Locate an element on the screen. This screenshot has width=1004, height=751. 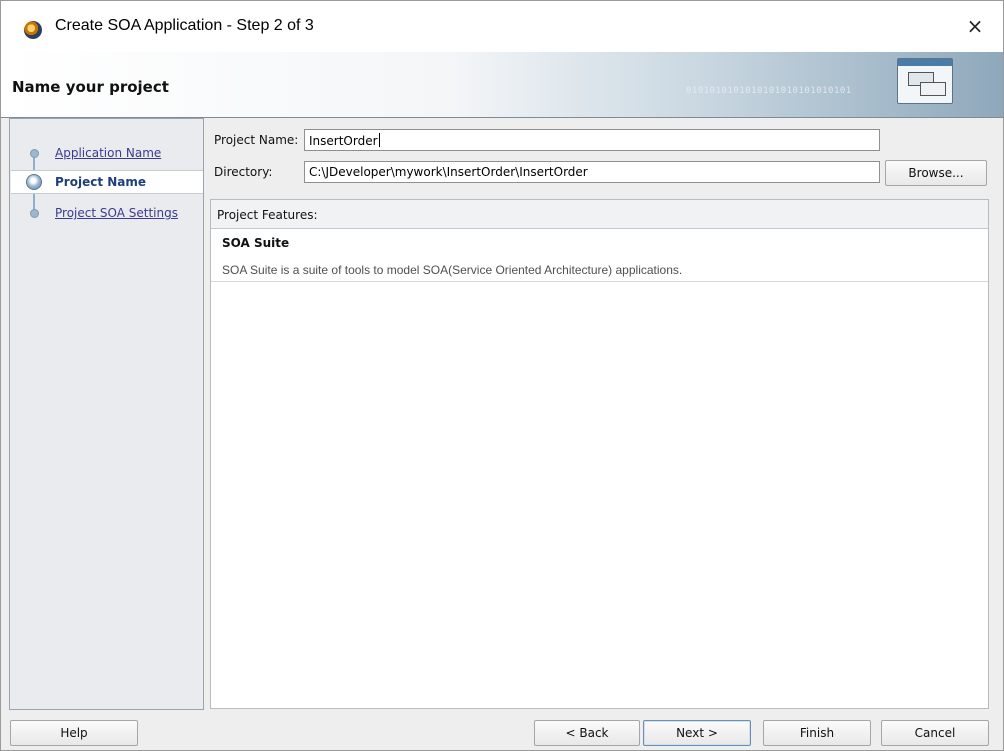
nav-step-project-soa-settings: Project SOA Settings is located at coordinates (107, 213).